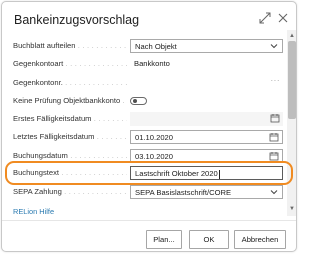 The image size is (320, 254). What do you see at coordinates (206, 137) in the screenshot?
I see `letztes-faellig-field: 01.10.2020` at bounding box center [206, 137].